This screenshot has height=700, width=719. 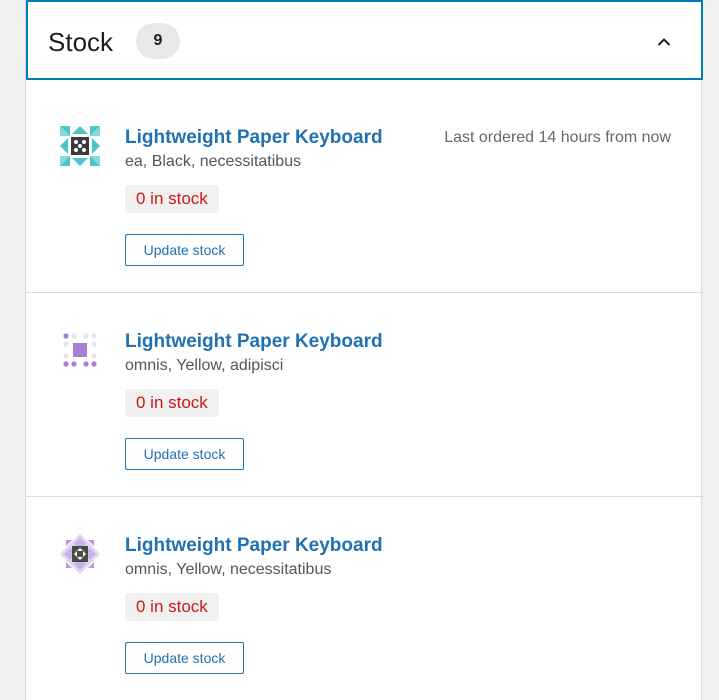 What do you see at coordinates (364, 40) in the screenshot?
I see `stock-panel-header: Stock 9` at bounding box center [364, 40].